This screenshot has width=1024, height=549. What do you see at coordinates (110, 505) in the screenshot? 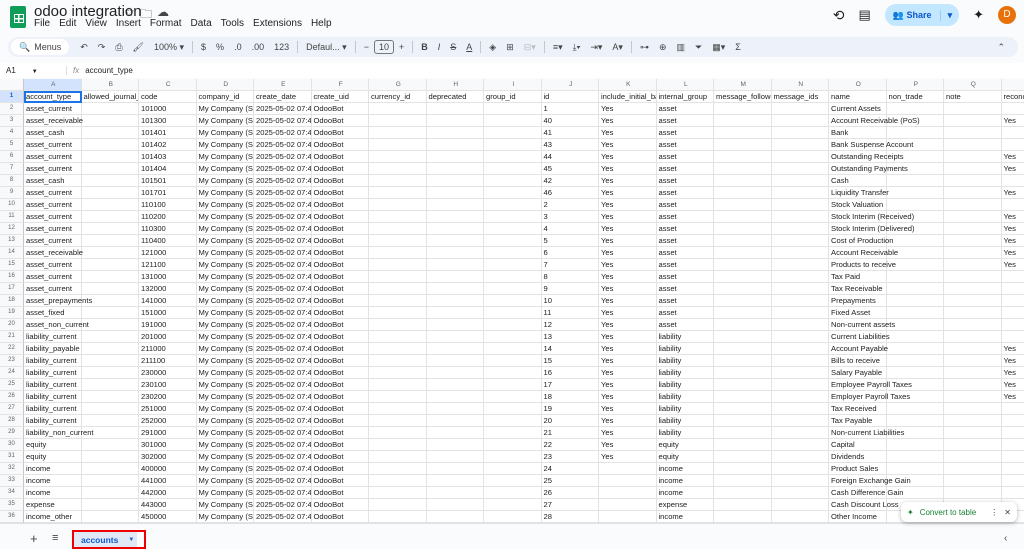
I see `cell-B35` at bounding box center [110, 505].